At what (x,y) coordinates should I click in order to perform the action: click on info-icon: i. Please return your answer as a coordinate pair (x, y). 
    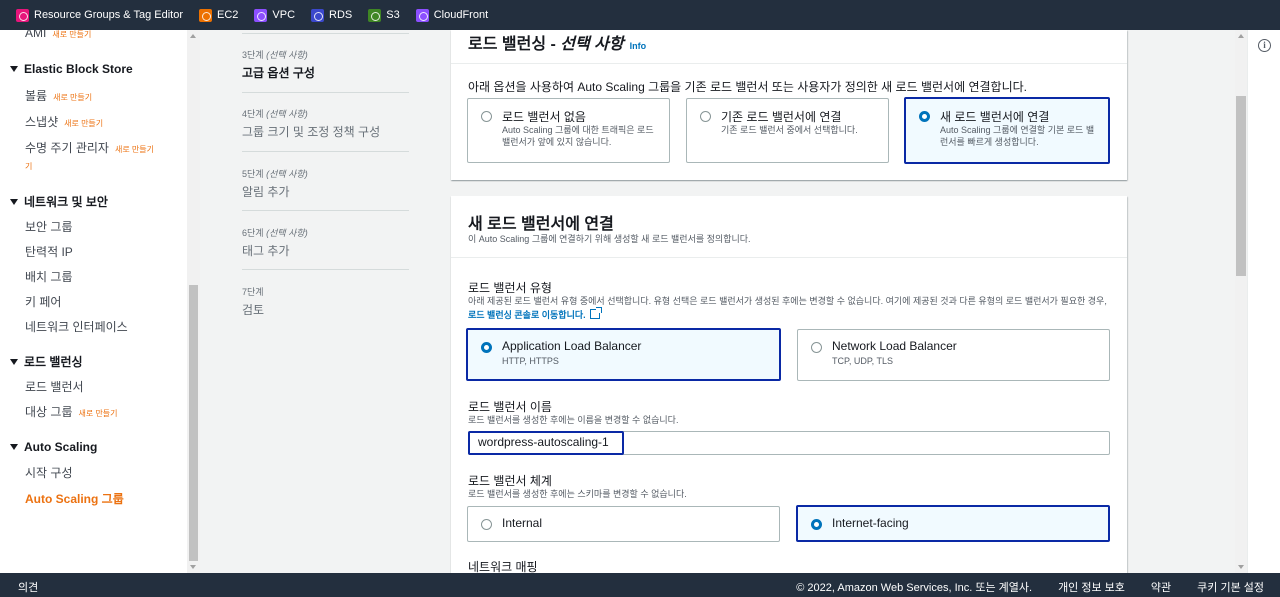
    Looking at the image, I should click on (1264, 45).